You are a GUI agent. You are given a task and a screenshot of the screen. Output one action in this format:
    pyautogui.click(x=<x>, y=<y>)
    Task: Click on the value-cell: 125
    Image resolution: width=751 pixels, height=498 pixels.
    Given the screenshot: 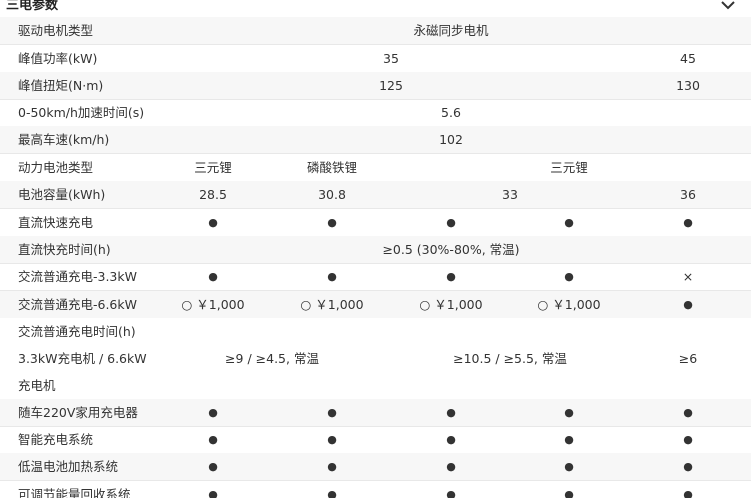 What is the action you would take?
    pyautogui.click(x=391, y=85)
    